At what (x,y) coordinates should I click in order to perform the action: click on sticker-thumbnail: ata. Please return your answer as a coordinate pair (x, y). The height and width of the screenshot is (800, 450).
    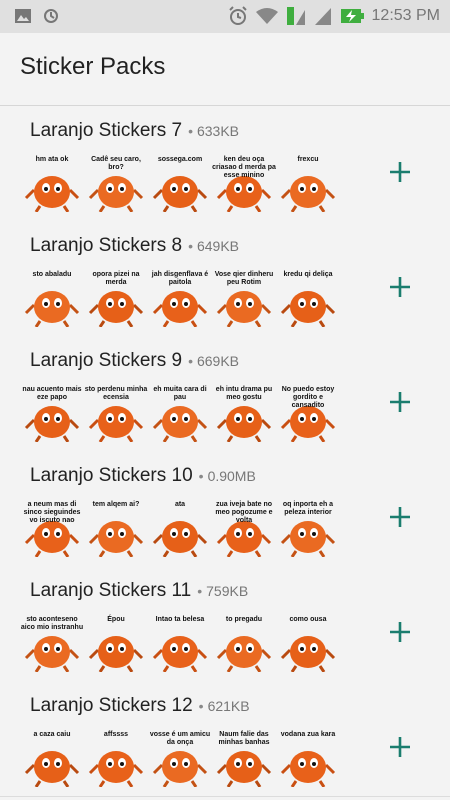
    Looking at the image, I should click on (180, 529).